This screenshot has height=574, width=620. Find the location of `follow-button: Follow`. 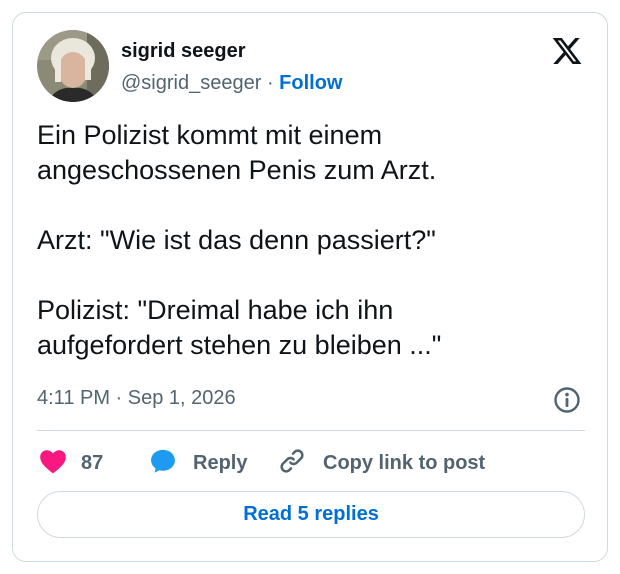

follow-button: Follow is located at coordinates (310, 83).